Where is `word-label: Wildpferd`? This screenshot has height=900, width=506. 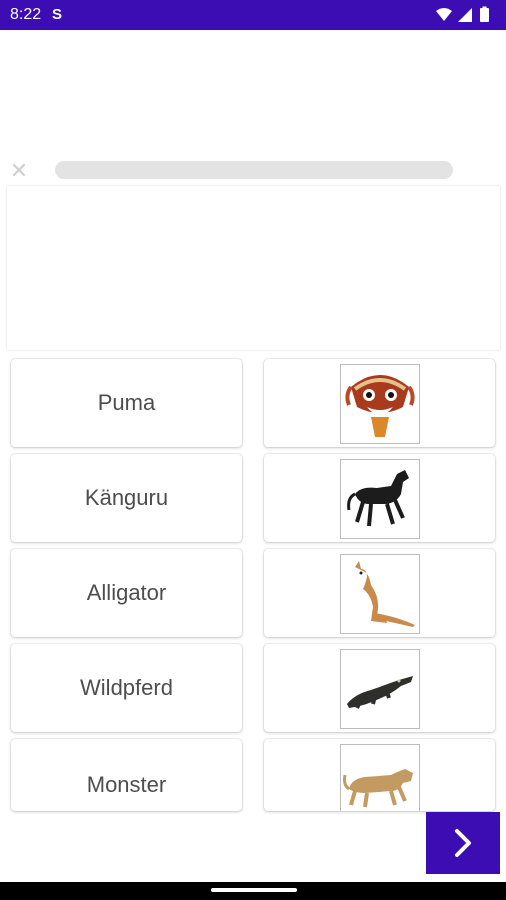
word-label: Wildpferd is located at coordinates (126, 687).